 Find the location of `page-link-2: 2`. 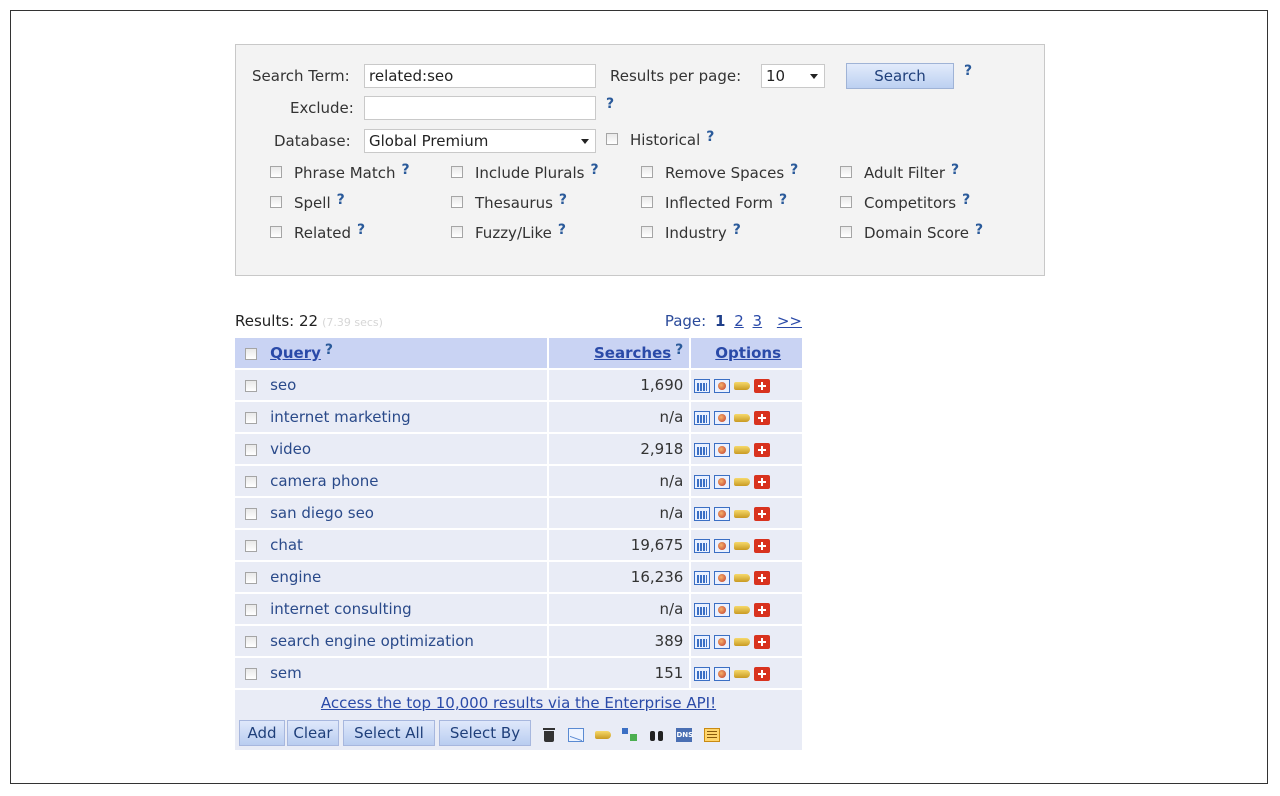

page-link-2: 2 is located at coordinates (739, 321).